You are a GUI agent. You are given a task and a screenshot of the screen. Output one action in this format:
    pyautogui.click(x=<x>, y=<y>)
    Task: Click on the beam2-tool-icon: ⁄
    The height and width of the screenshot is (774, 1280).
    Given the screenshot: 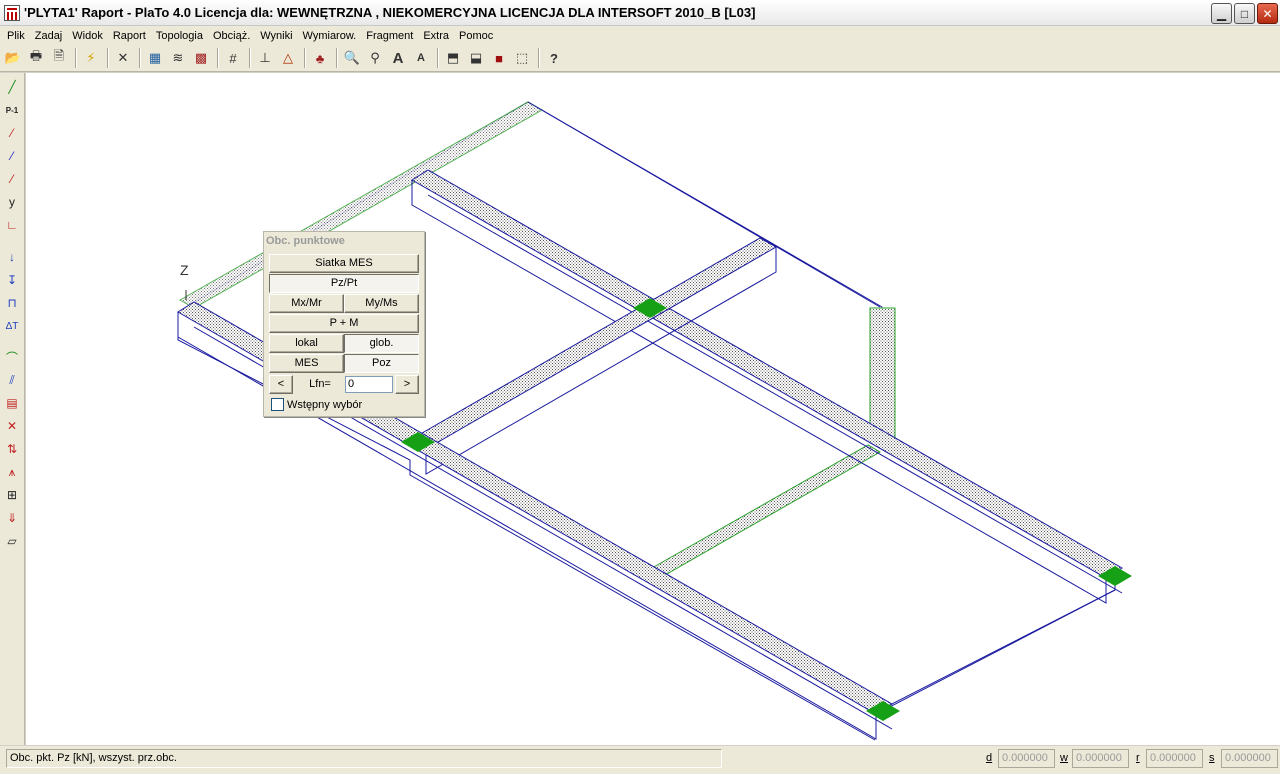 What is the action you would take?
    pyautogui.click(x=12, y=156)
    